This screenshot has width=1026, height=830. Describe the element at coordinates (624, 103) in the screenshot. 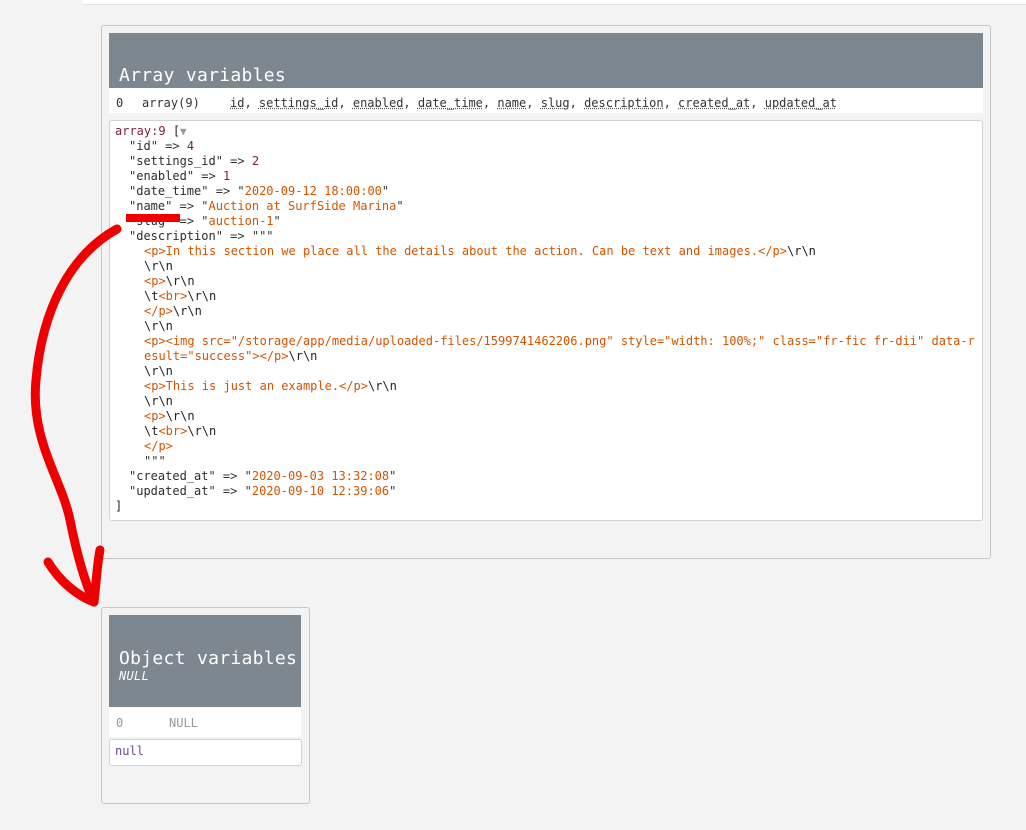

I see `key-description: description` at that location.